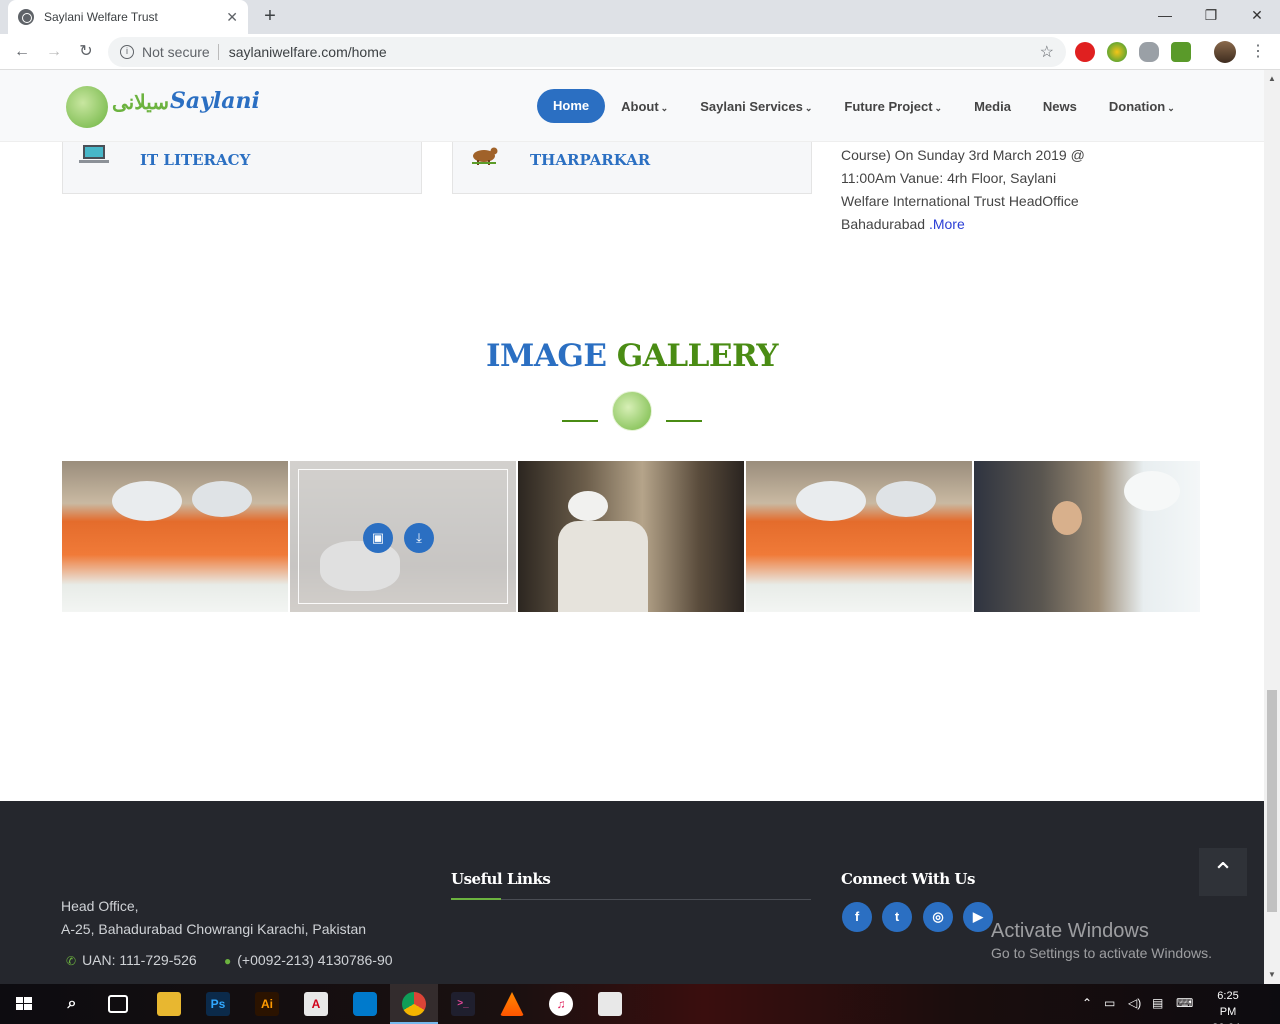 This screenshot has width=1280, height=1024. I want to click on back-button: ←, so click(22, 52).